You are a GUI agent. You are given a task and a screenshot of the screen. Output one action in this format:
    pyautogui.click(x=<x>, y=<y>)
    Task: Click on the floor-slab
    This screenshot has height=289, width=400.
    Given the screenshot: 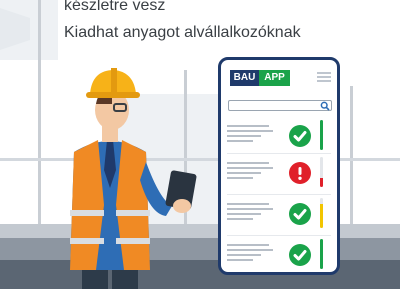 What is the action you would take?
    pyautogui.click(x=200, y=231)
    